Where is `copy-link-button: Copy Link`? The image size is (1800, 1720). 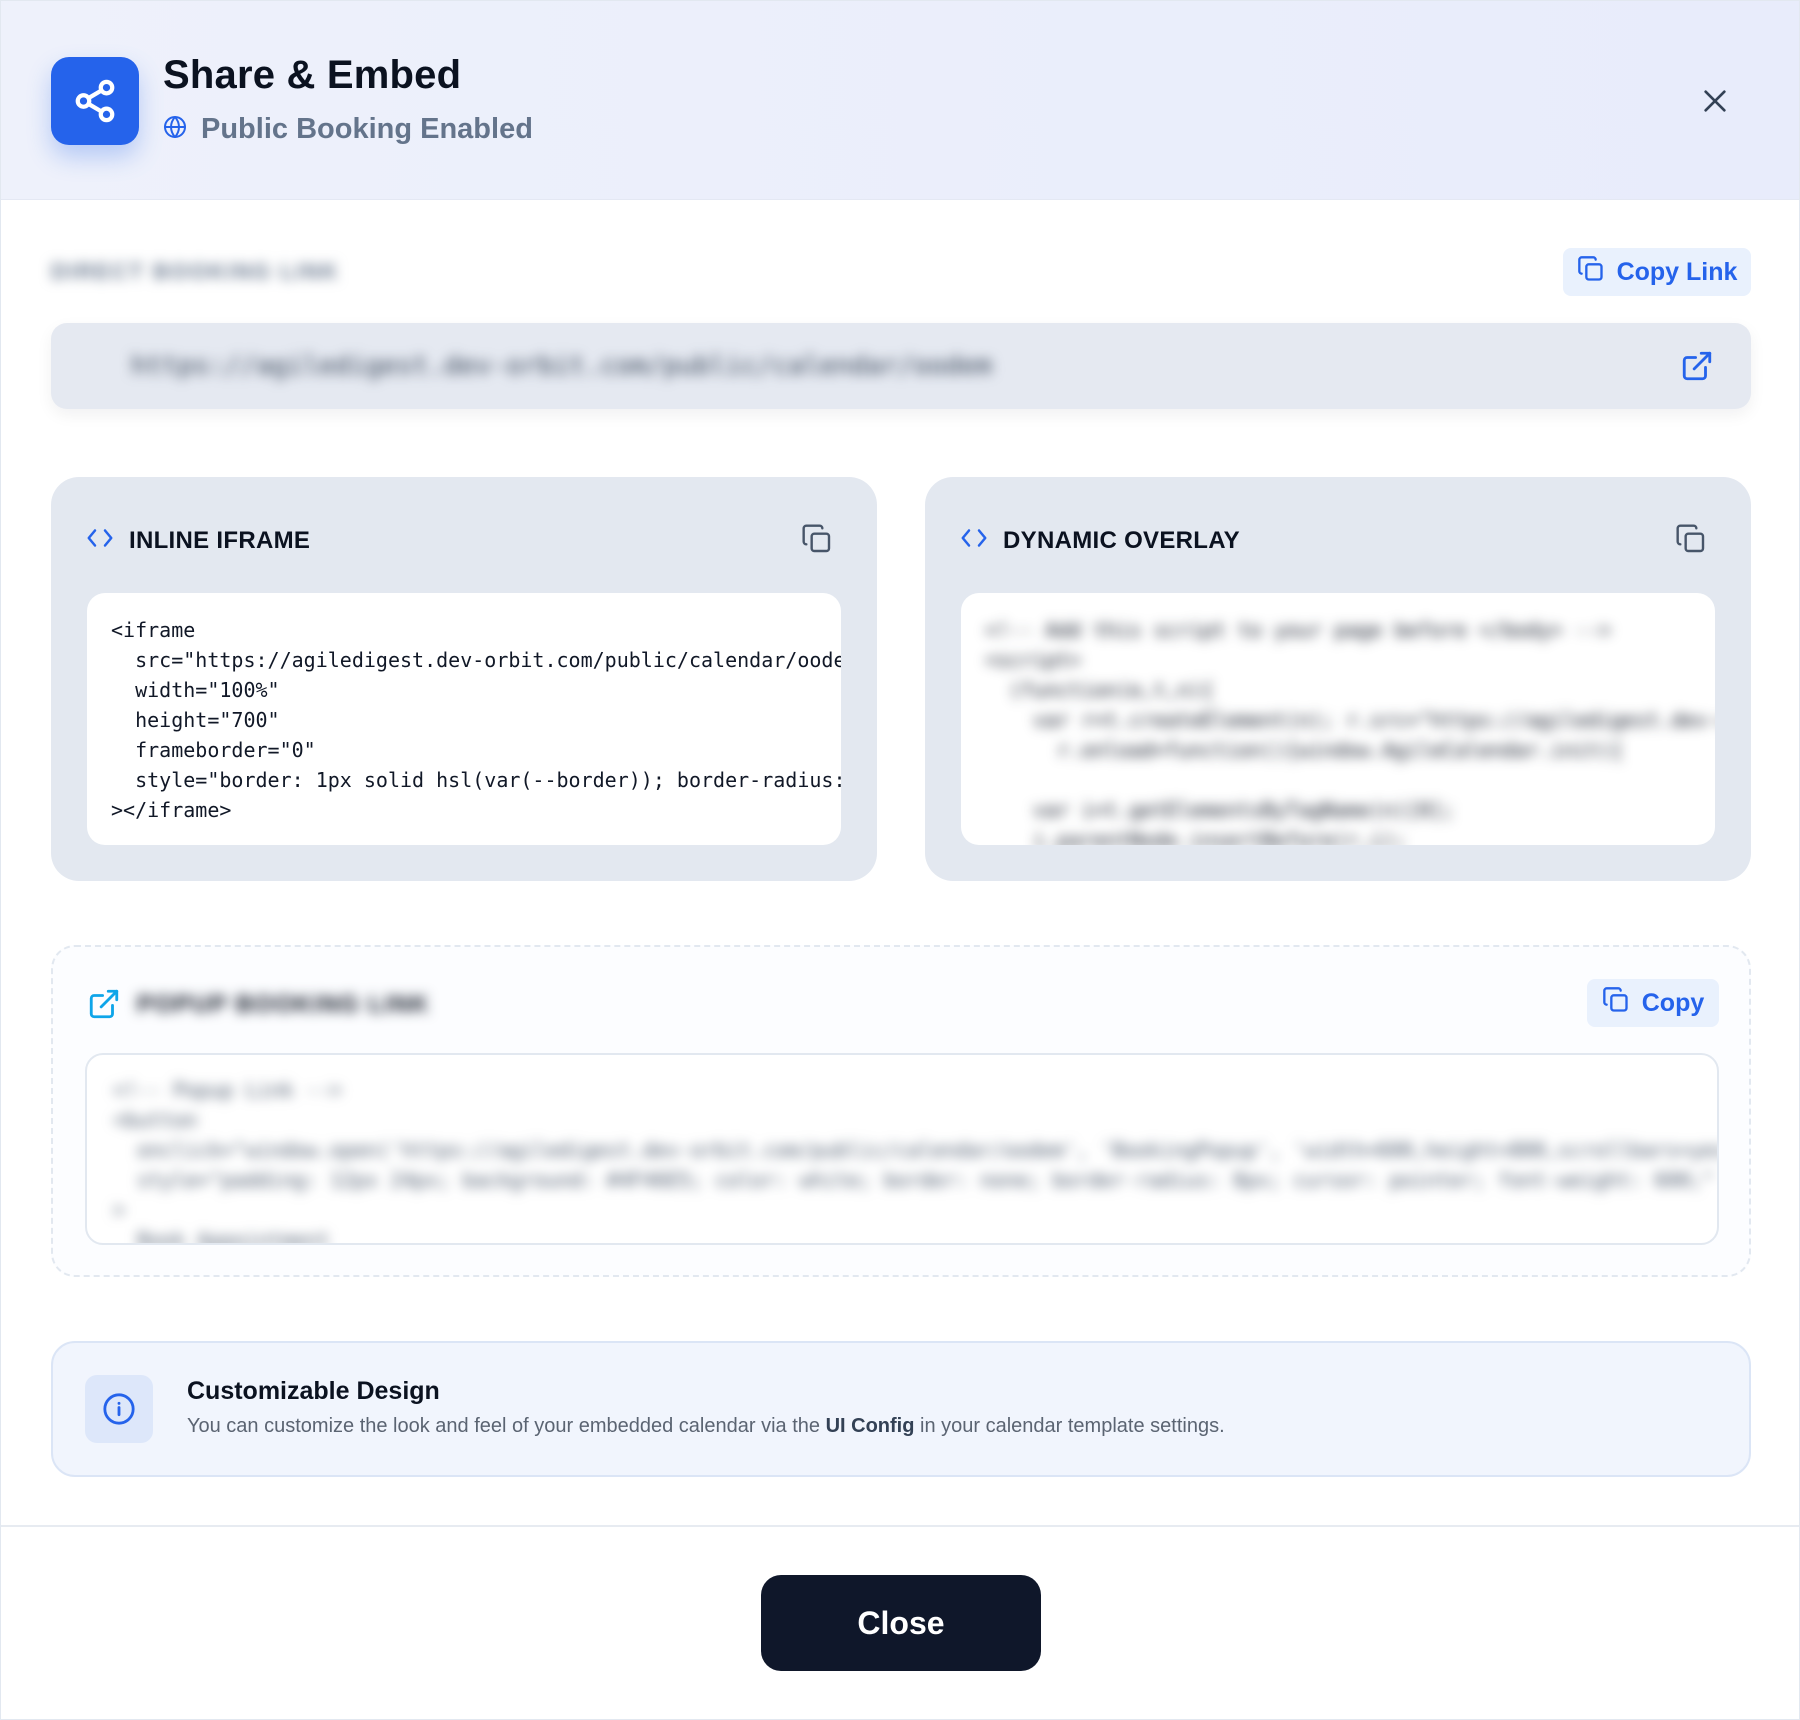
copy-link-button: Copy Link is located at coordinates (1657, 272).